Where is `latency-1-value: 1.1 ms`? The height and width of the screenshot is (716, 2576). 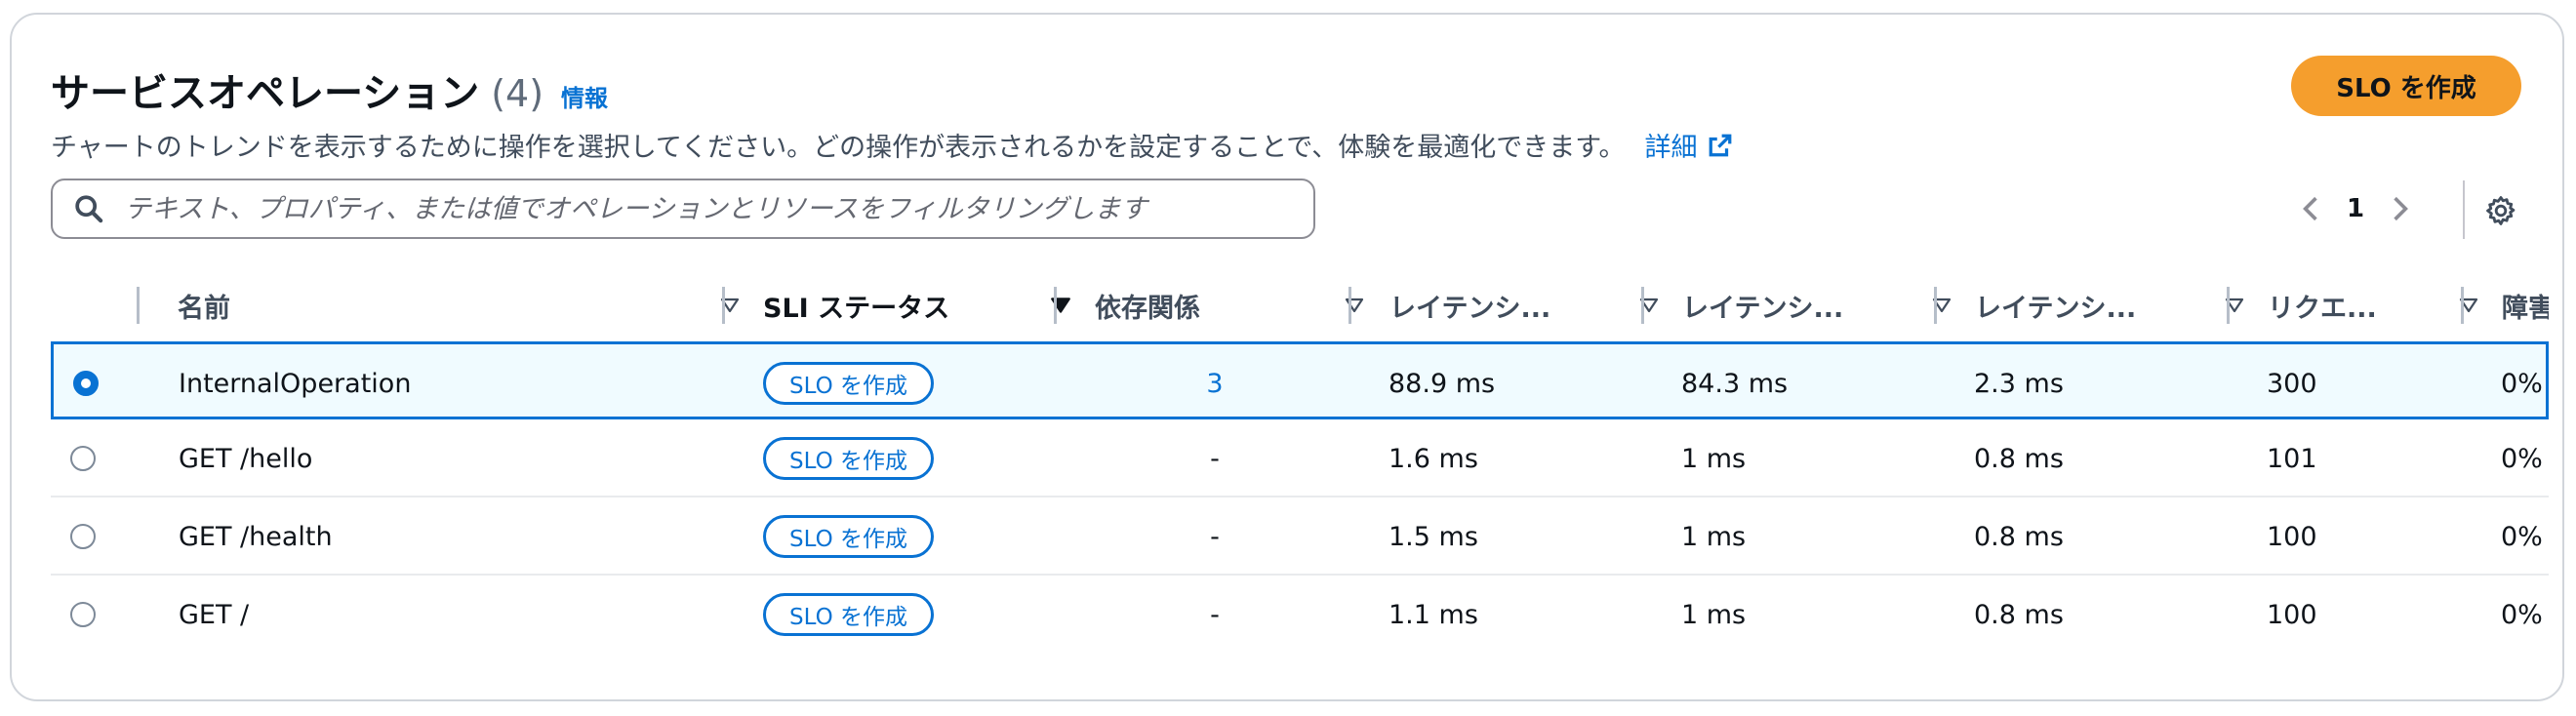 latency-1-value: 1.1 ms is located at coordinates (1433, 614).